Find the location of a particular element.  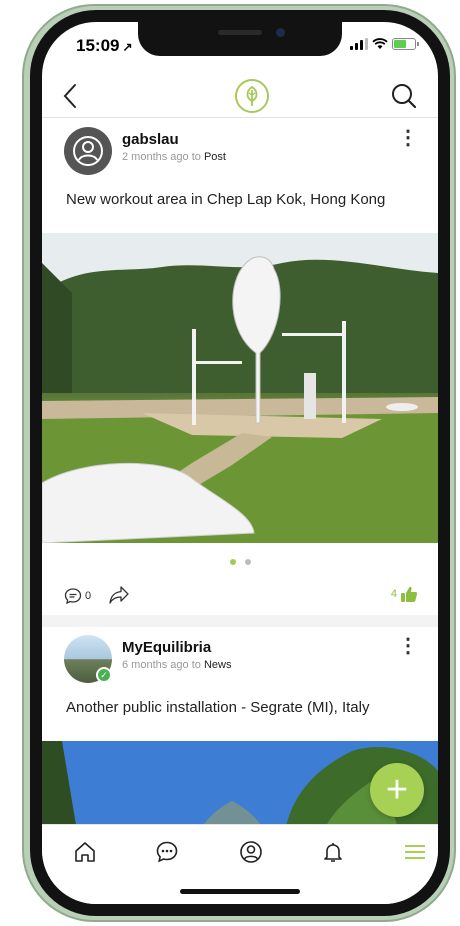

home-indicator is located at coordinates (240, 891).